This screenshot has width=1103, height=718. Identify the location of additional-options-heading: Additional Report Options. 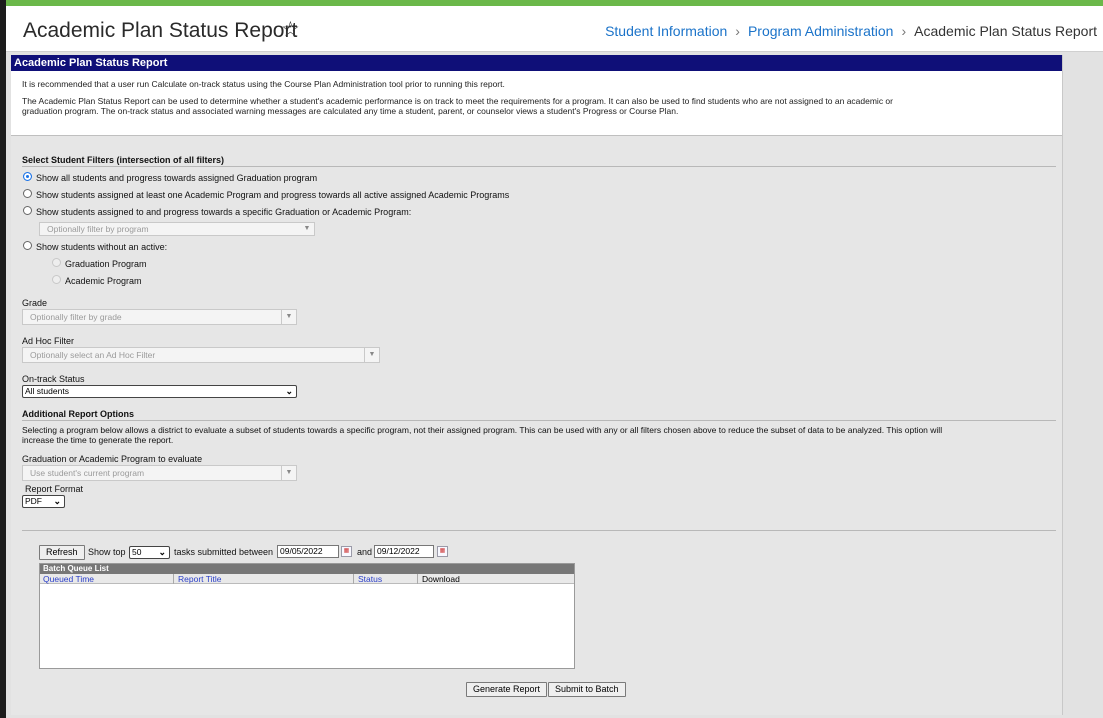
(78, 414).